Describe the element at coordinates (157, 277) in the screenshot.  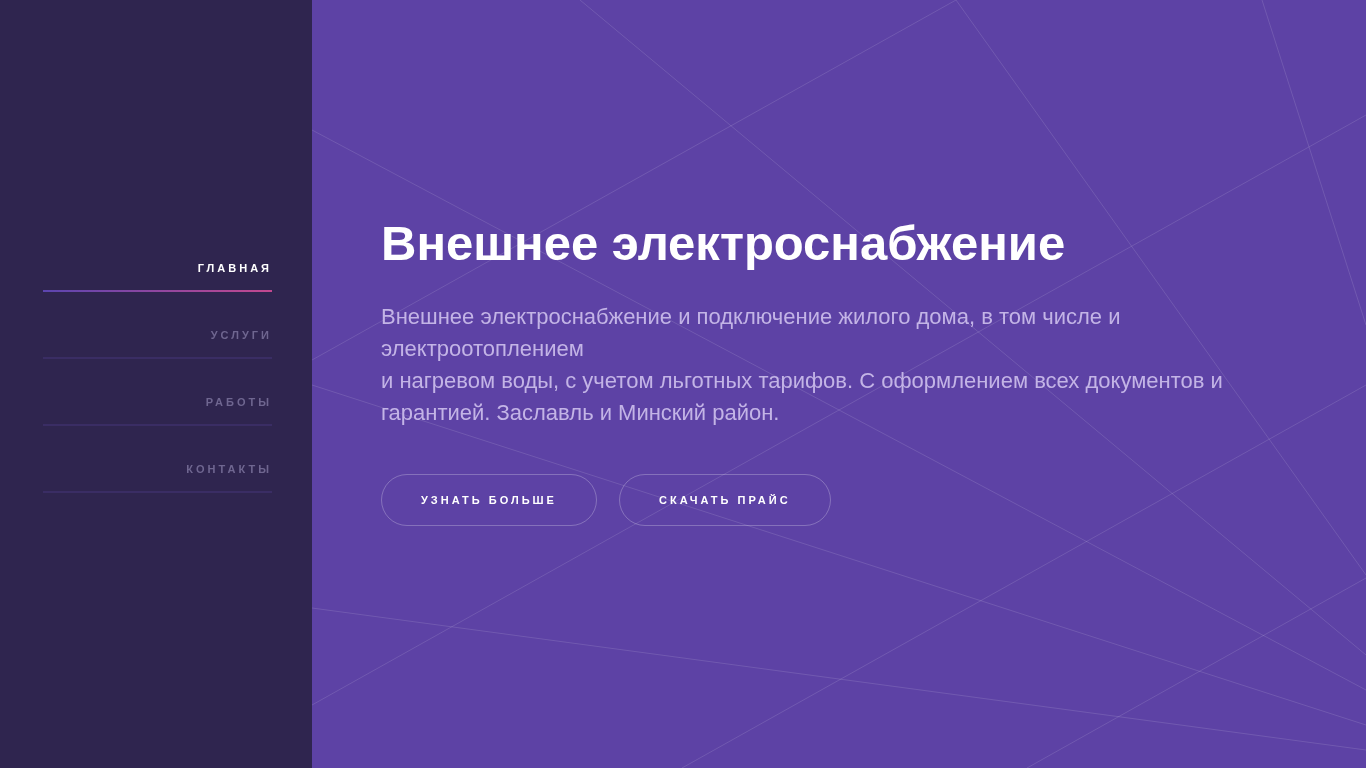
I see `nav-link: ГЛАВНАЯ` at that location.